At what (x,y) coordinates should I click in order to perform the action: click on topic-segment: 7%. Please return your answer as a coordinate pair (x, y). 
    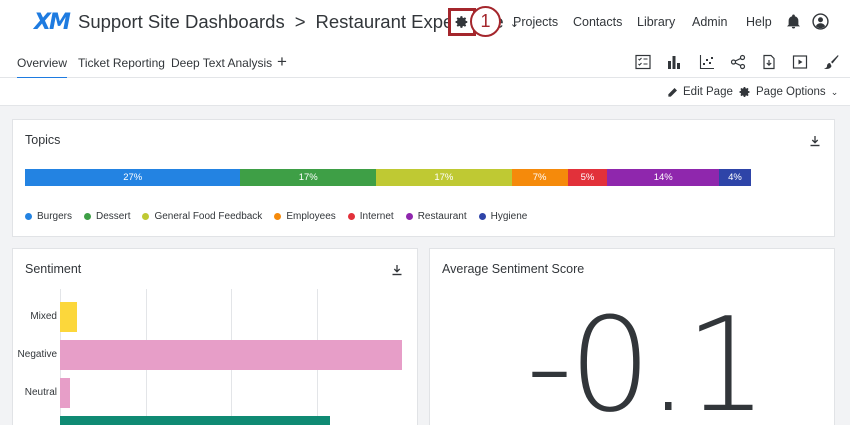
    Looking at the image, I should click on (539, 177).